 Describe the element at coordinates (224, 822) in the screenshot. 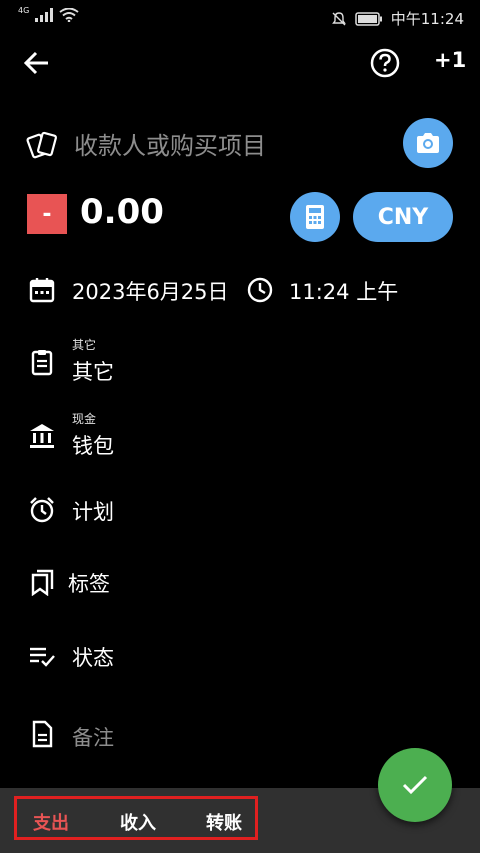

I see `tab-transfer: 转账` at that location.